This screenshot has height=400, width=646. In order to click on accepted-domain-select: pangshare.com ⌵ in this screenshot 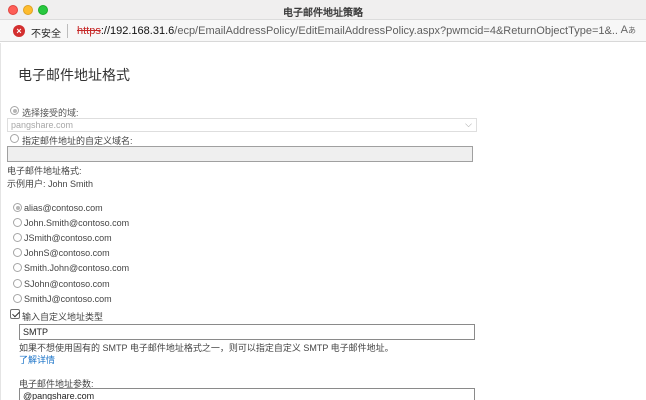, I will do `click(242, 125)`.